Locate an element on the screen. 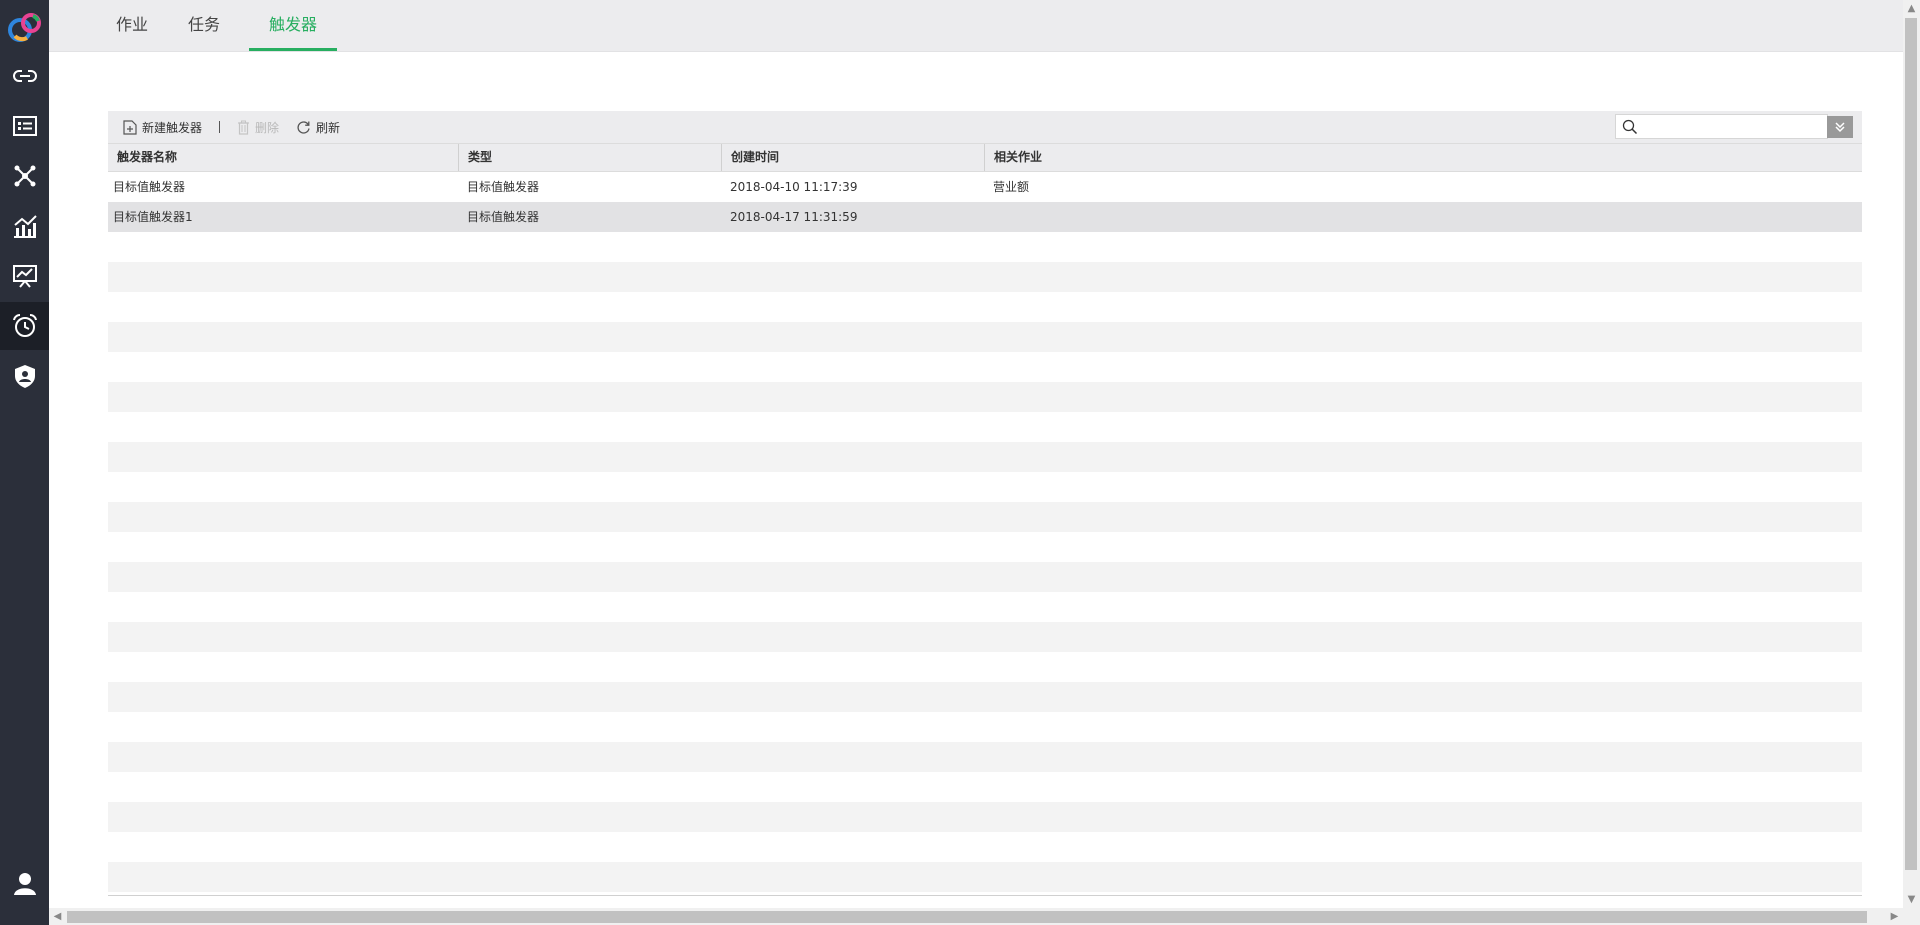  delete-label: 删除 is located at coordinates (267, 127).